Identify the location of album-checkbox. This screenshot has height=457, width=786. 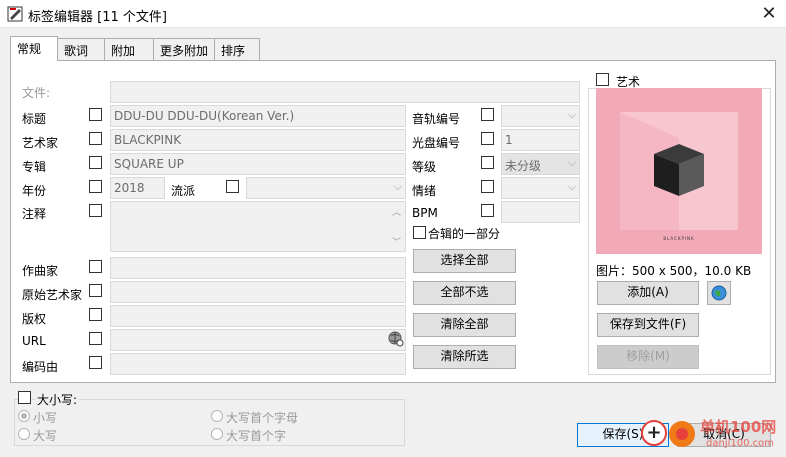
(95, 162).